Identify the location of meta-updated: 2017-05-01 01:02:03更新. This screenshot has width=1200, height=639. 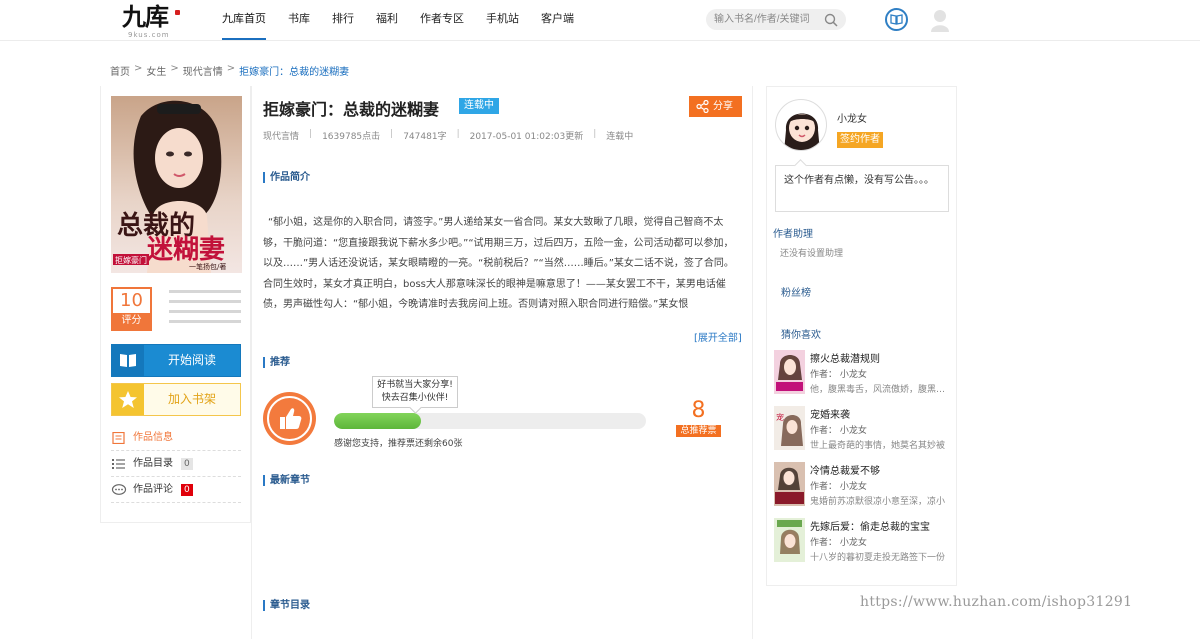
(526, 137).